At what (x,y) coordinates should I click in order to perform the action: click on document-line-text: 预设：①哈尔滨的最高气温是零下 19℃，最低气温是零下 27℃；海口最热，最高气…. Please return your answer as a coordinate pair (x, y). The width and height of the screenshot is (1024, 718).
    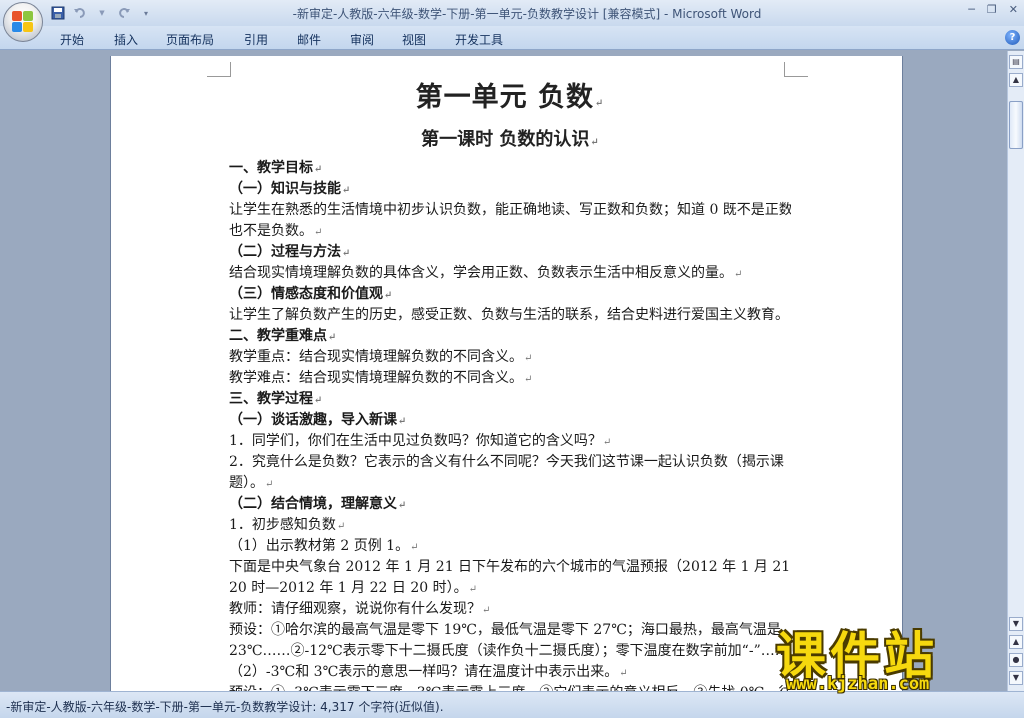
    Looking at the image, I should click on (505, 630).